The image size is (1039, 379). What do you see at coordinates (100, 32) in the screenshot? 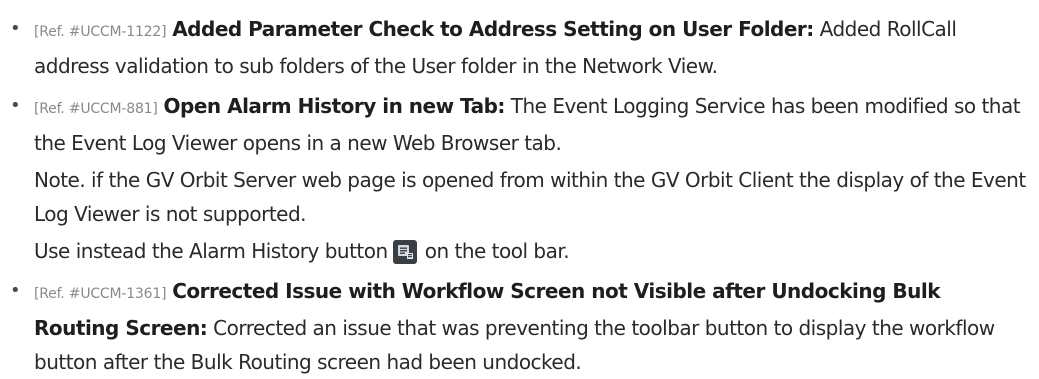
I see `ref-id: [Ref. #UCCM-1122]` at bounding box center [100, 32].